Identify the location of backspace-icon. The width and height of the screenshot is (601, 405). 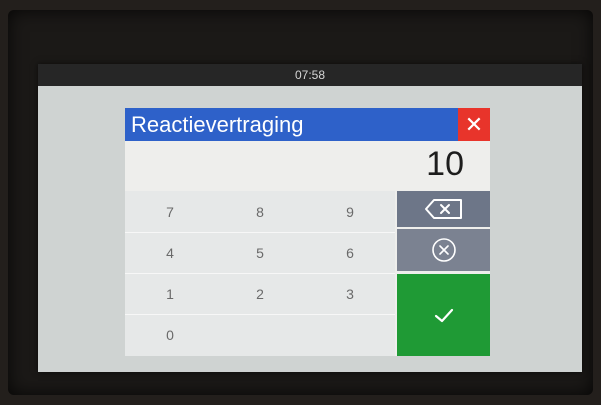
(443, 209).